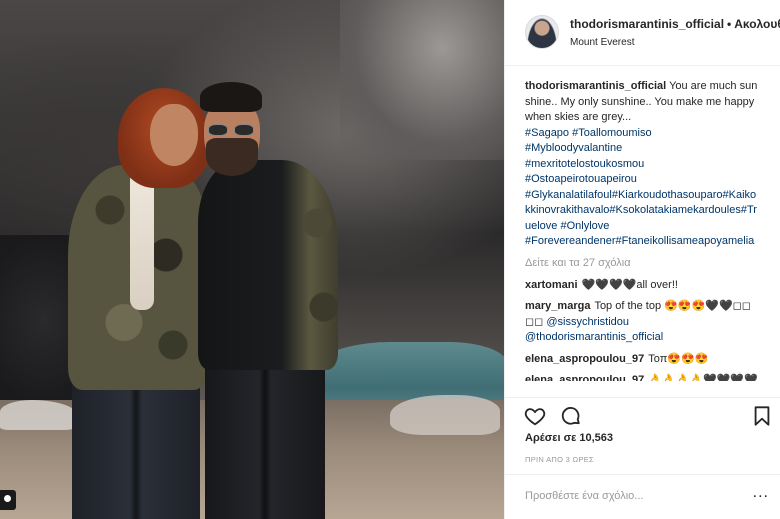  What do you see at coordinates (551, 285) in the screenshot?
I see `comment-username: xartomani` at bounding box center [551, 285].